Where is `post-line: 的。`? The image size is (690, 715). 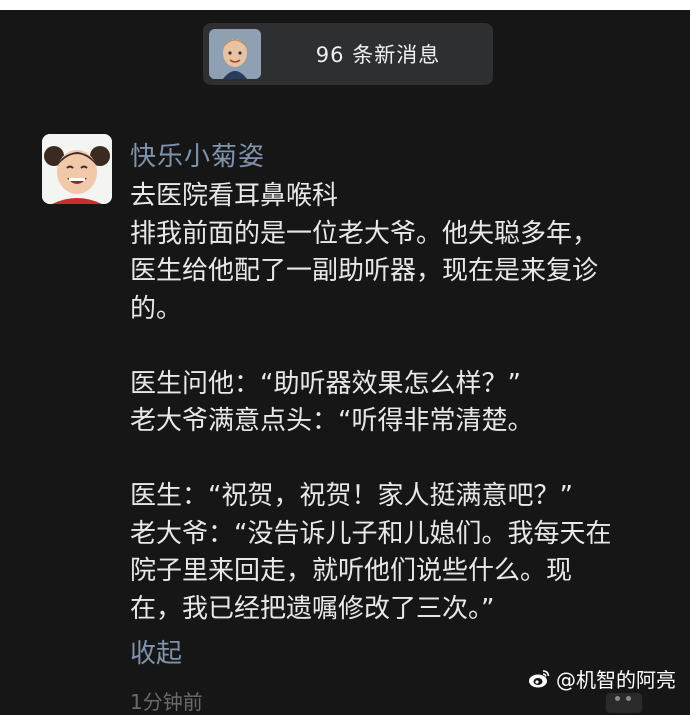 post-line: 的。 is located at coordinates (156, 308).